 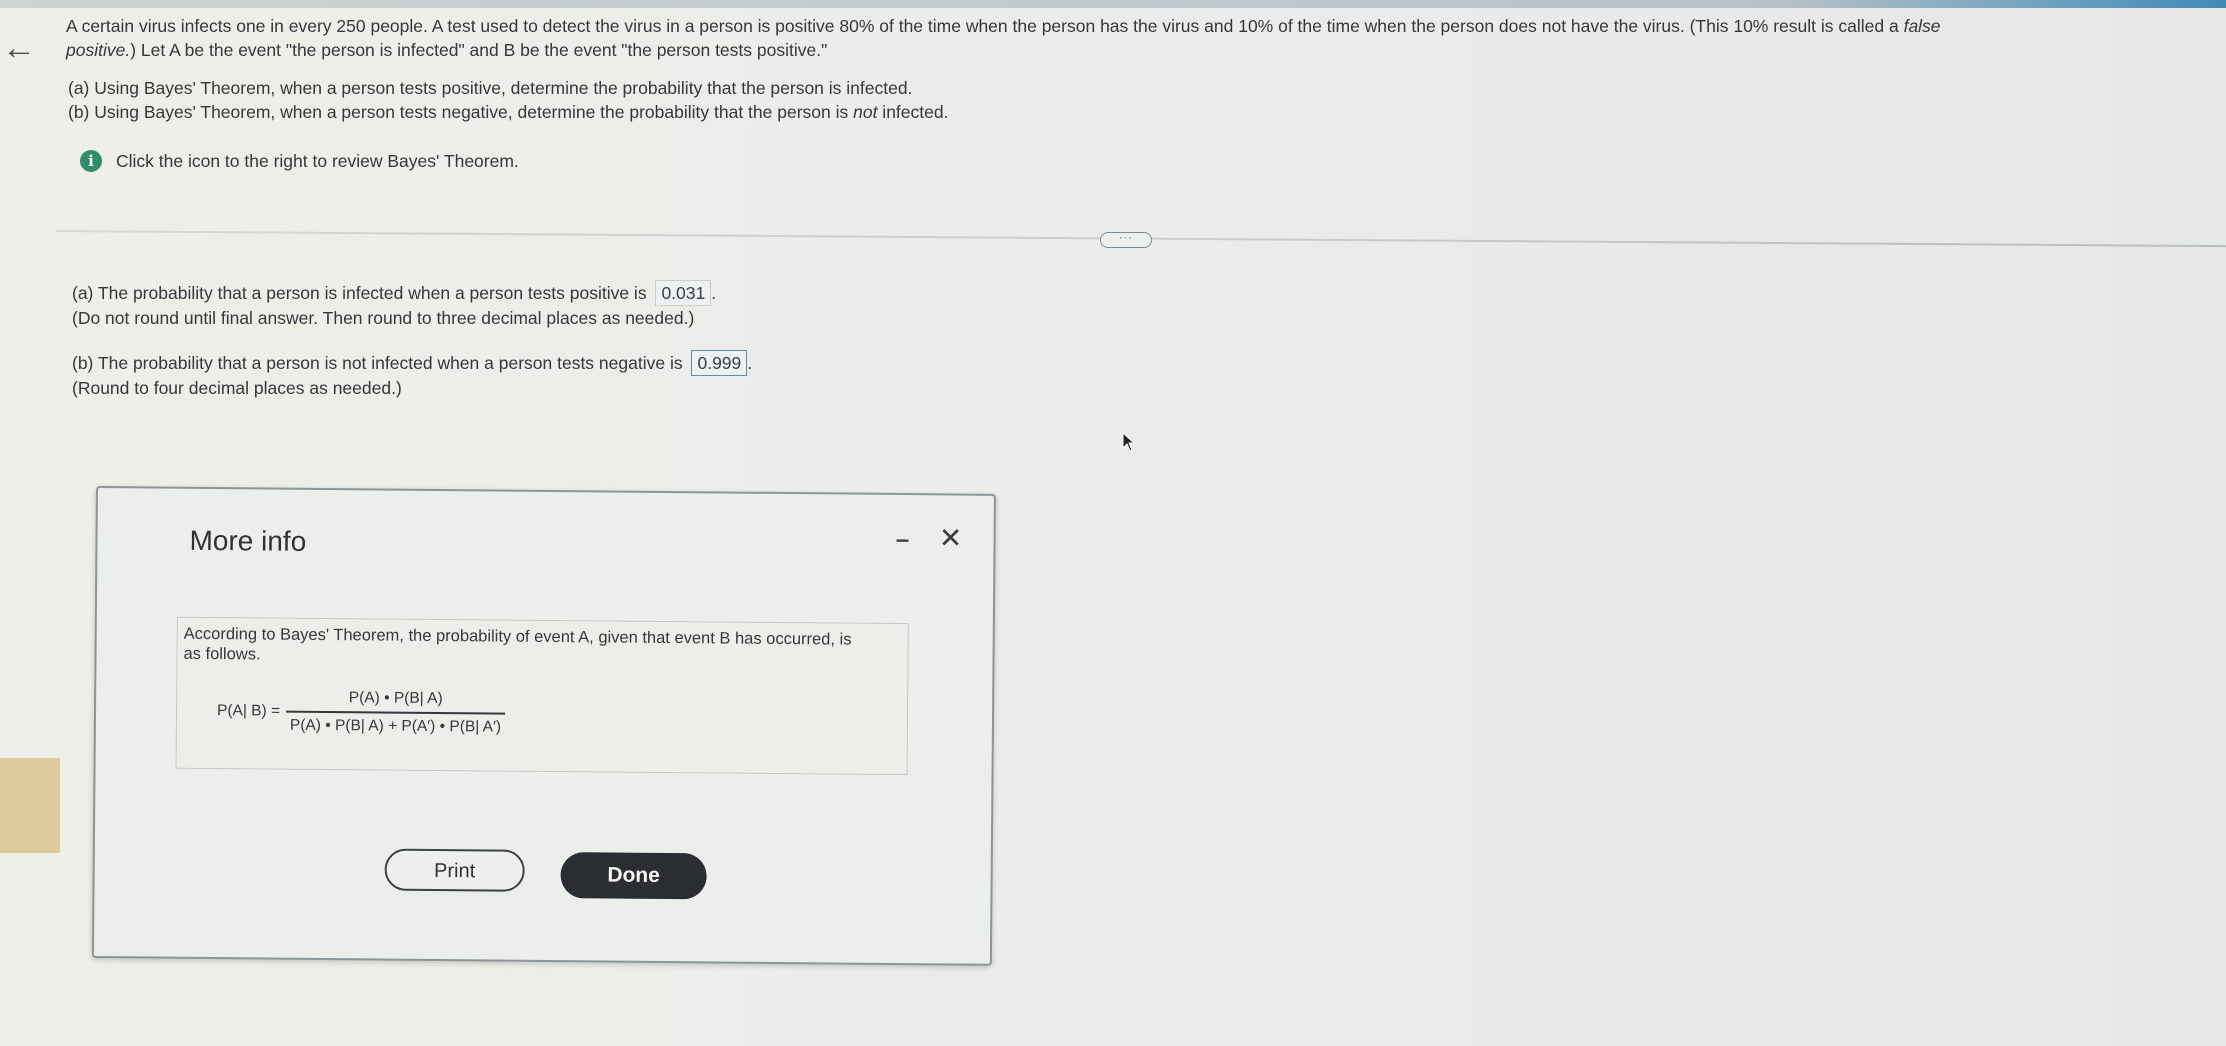 I want to click on side-tab, so click(x=30, y=805).